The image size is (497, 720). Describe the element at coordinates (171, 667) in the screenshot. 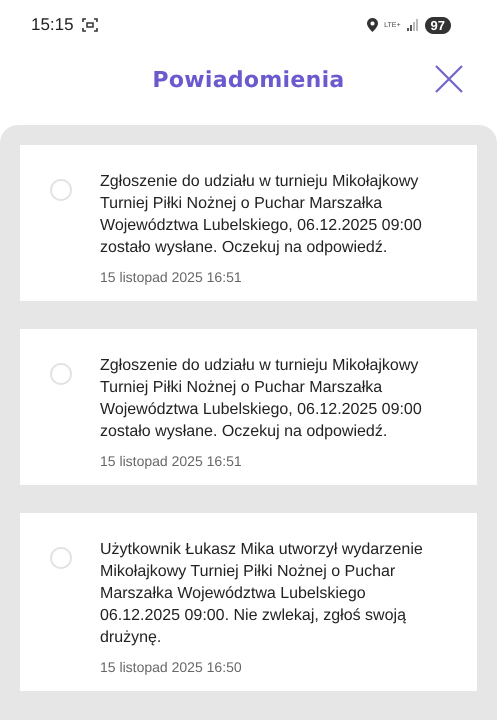

I see `notification-time: 15 listopad 2025 16:50` at that location.